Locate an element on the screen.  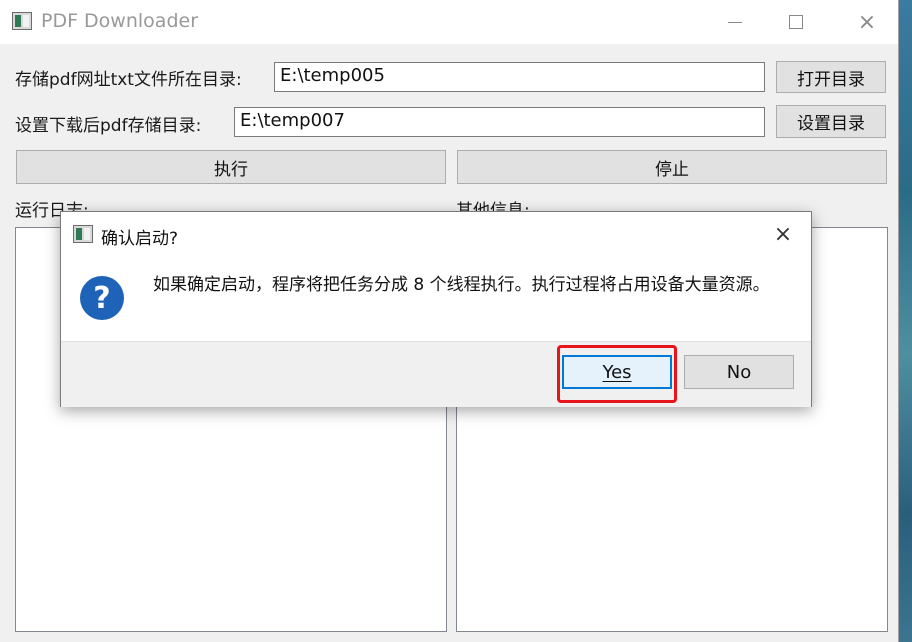
save-dir-input: E:\temp007 is located at coordinates (499, 122).